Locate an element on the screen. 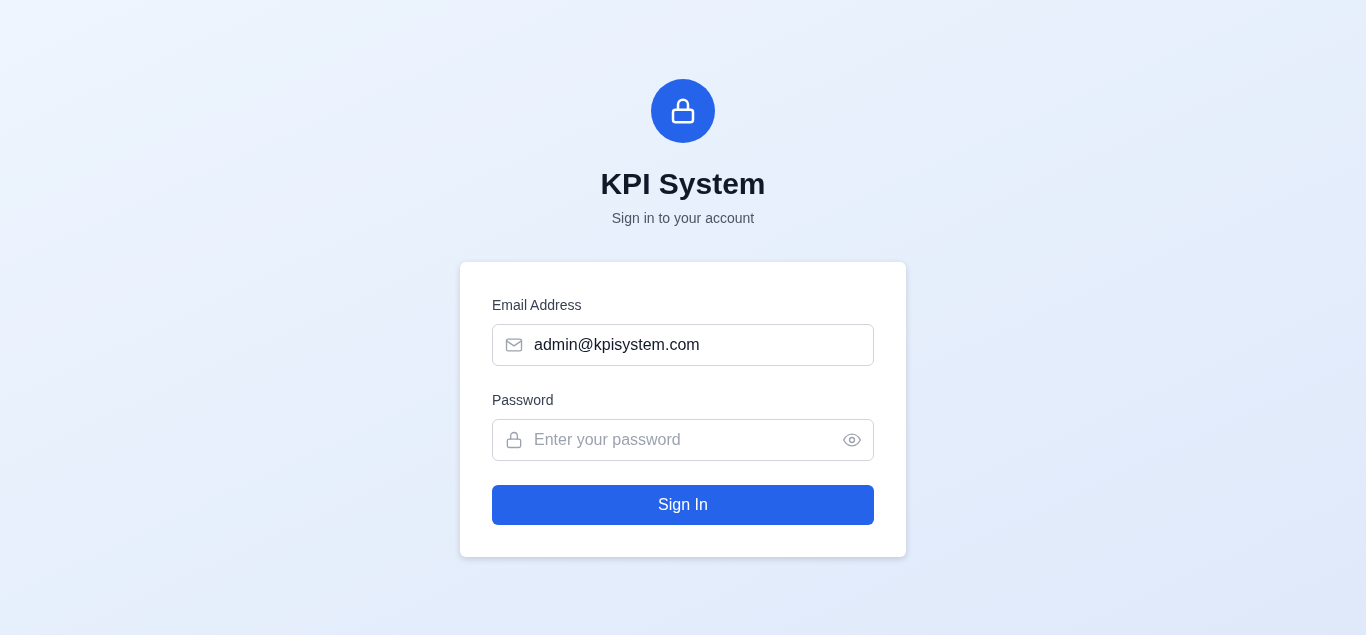 The width and height of the screenshot is (1366, 635). password-field: Enter your password is located at coordinates (683, 440).